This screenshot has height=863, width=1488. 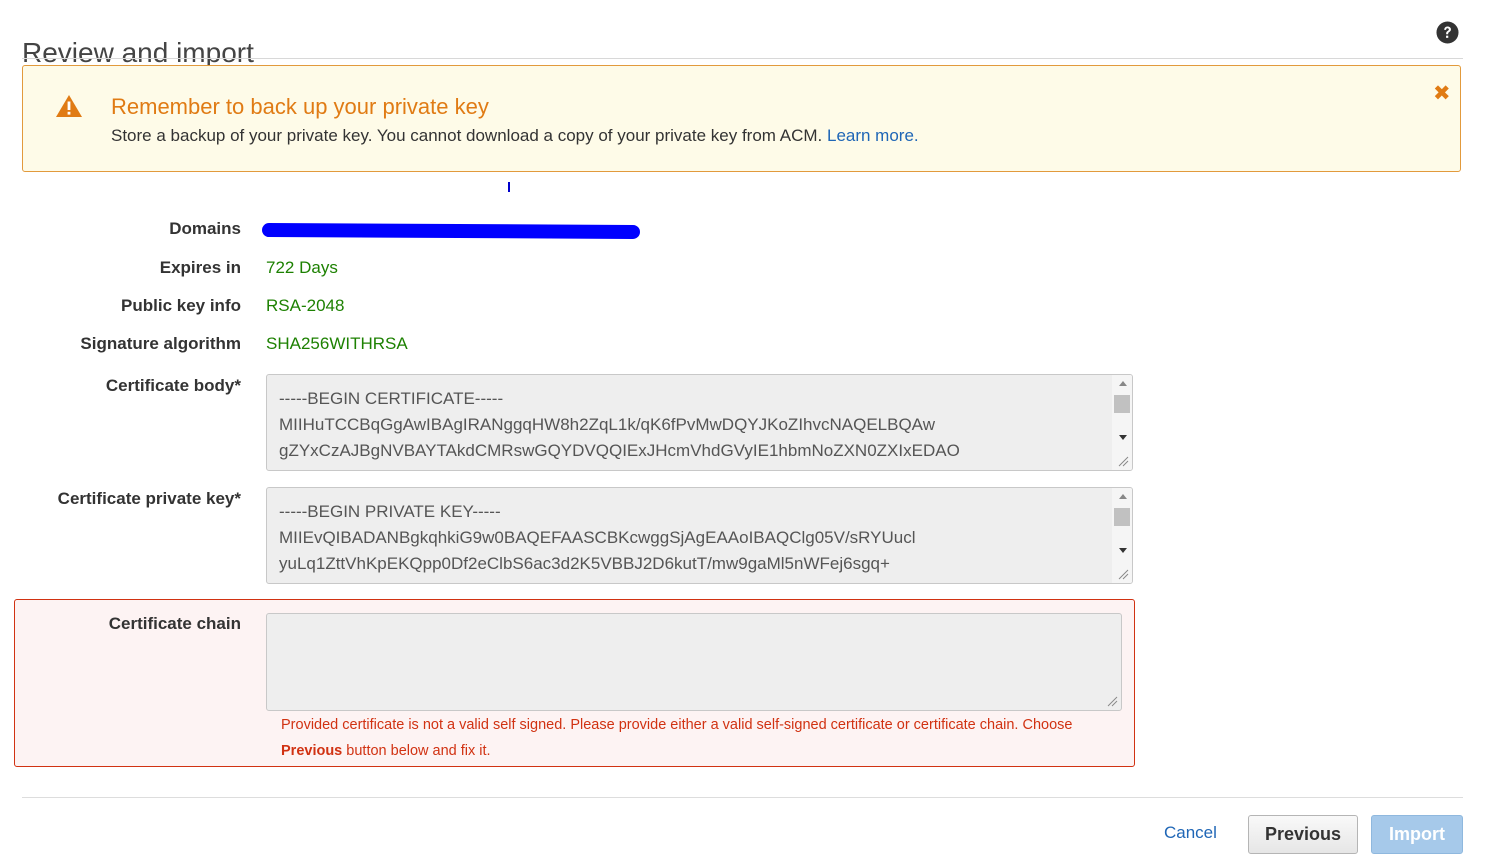 What do you see at coordinates (312, 751) in the screenshot?
I see `error-previous-keyword: Previous` at bounding box center [312, 751].